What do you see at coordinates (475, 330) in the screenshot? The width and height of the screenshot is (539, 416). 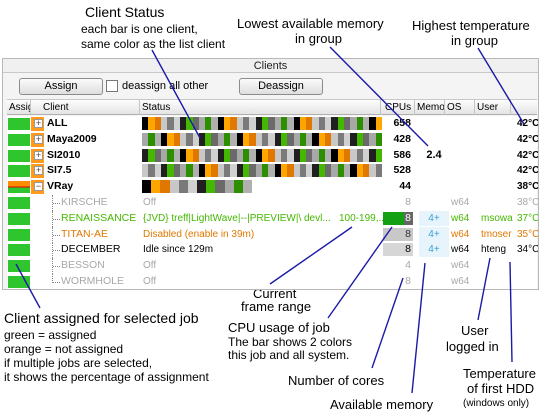 I see `user-label-1: User` at bounding box center [475, 330].